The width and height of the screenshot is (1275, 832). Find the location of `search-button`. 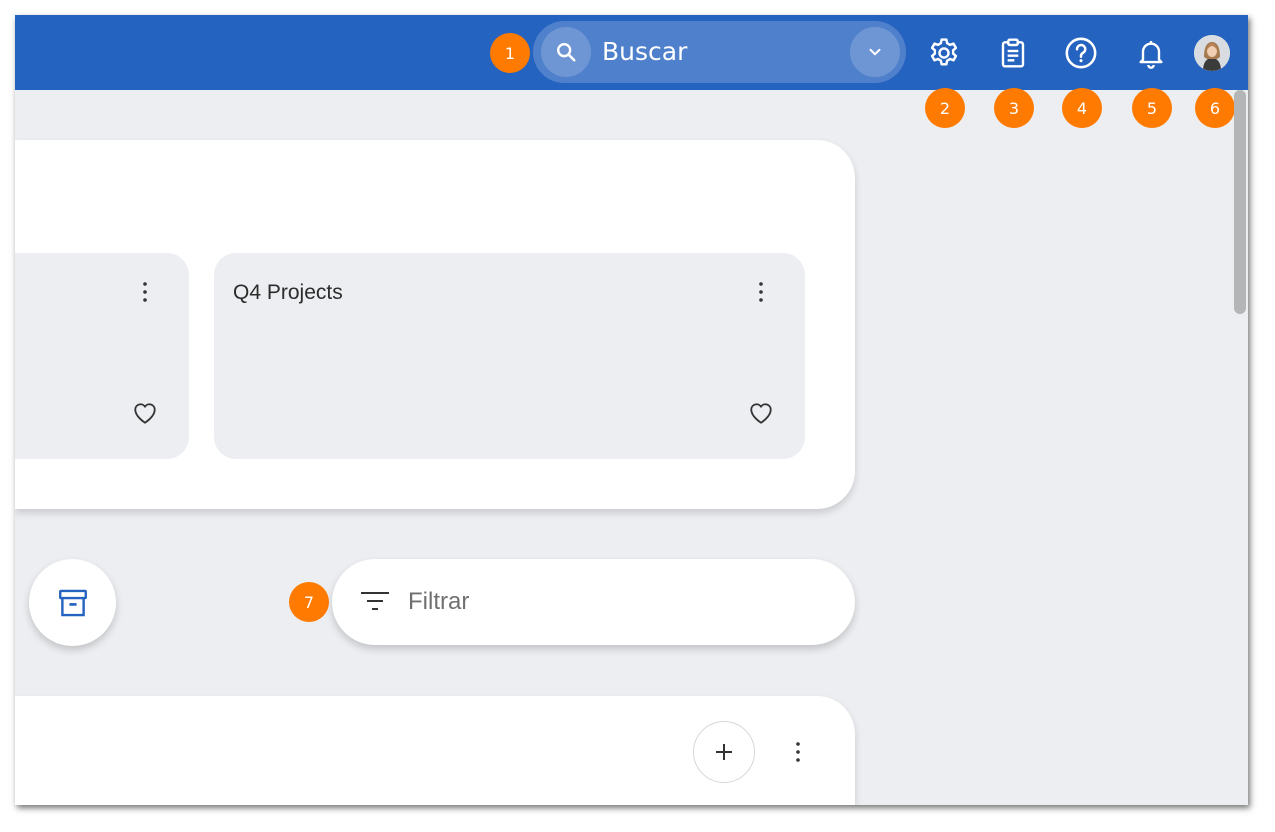

search-button is located at coordinates (566, 52).